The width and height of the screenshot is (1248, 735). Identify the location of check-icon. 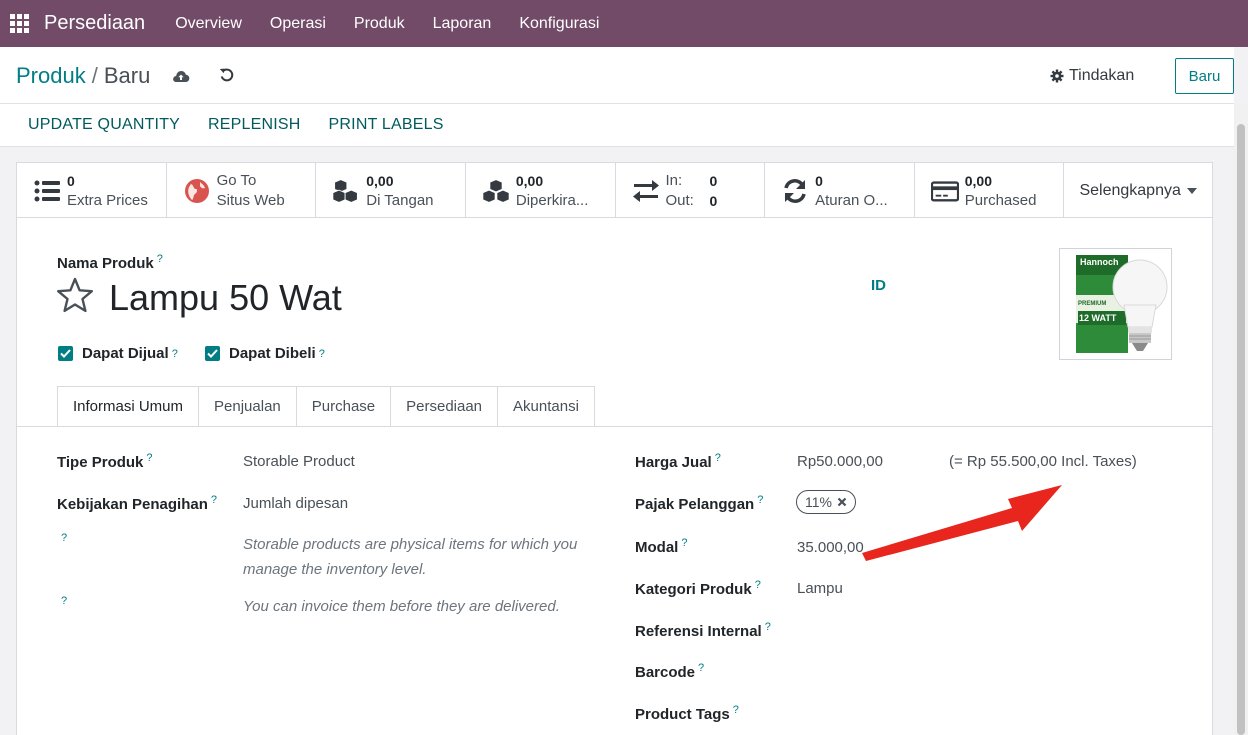
(65, 353).